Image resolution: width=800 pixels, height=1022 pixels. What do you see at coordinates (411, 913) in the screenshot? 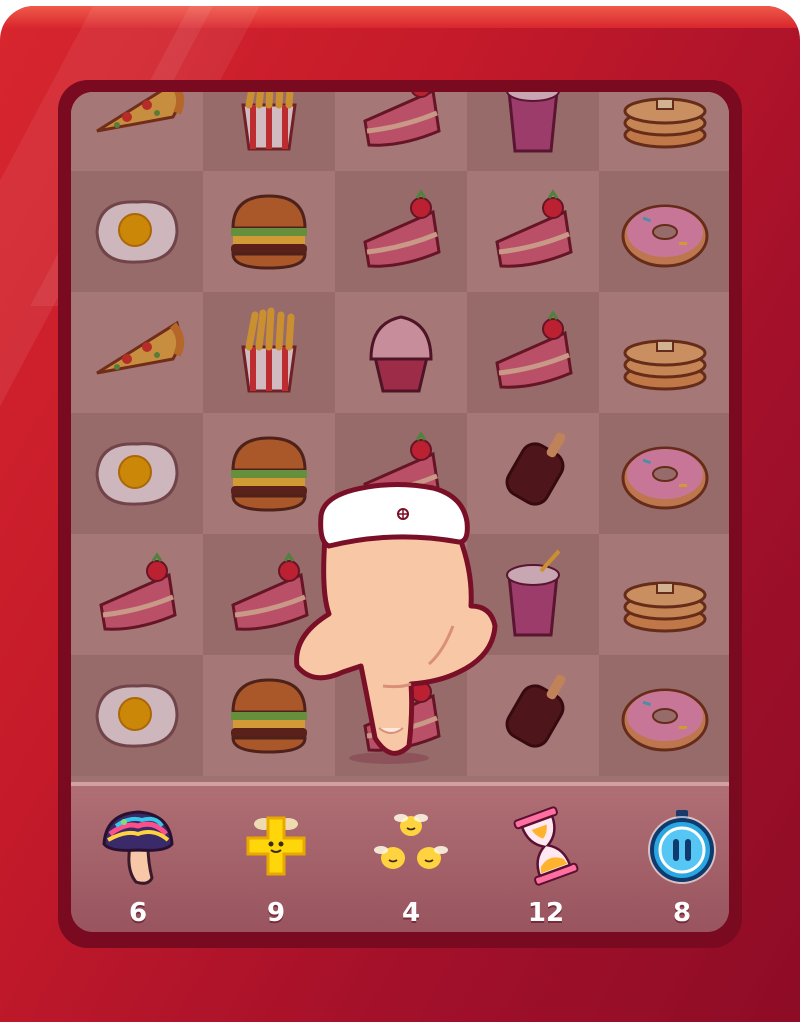
I see `booster-count: 4` at bounding box center [411, 913].